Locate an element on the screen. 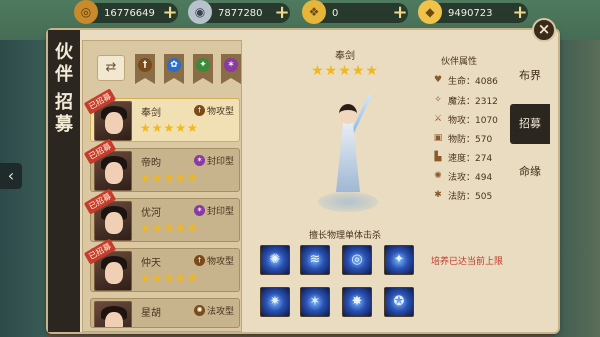 This screenshot has height=337, width=600. partner-name: 优河 is located at coordinates (151, 213).